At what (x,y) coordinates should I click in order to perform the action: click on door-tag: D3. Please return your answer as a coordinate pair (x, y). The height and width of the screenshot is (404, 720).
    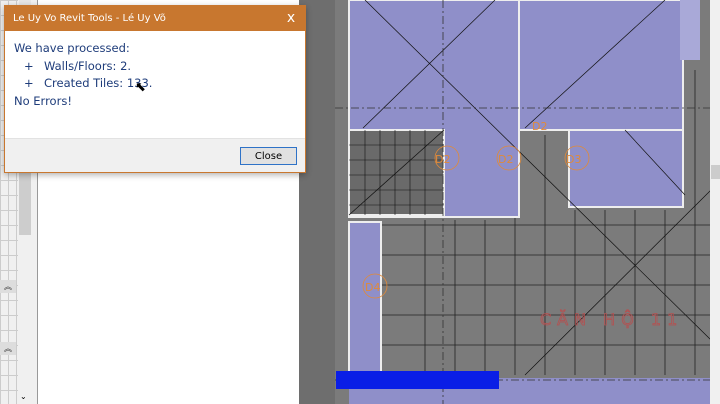
    Looking at the image, I should click on (573, 159).